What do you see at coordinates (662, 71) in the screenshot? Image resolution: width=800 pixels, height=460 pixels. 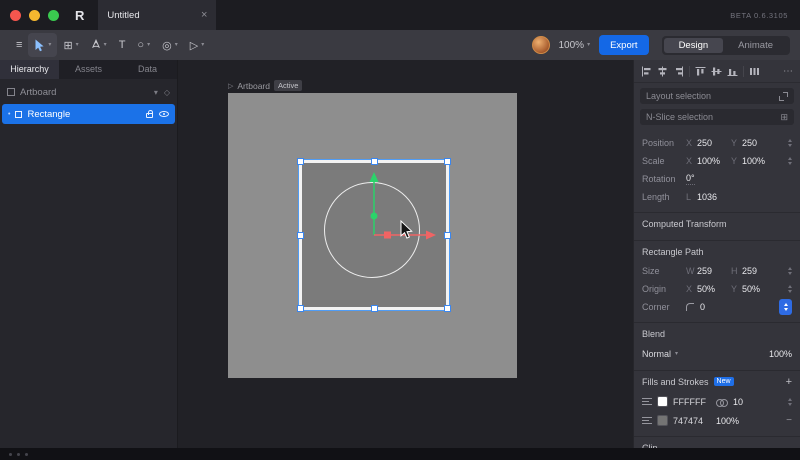 I see `align-center-h-icon` at bounding box center [662, 71].